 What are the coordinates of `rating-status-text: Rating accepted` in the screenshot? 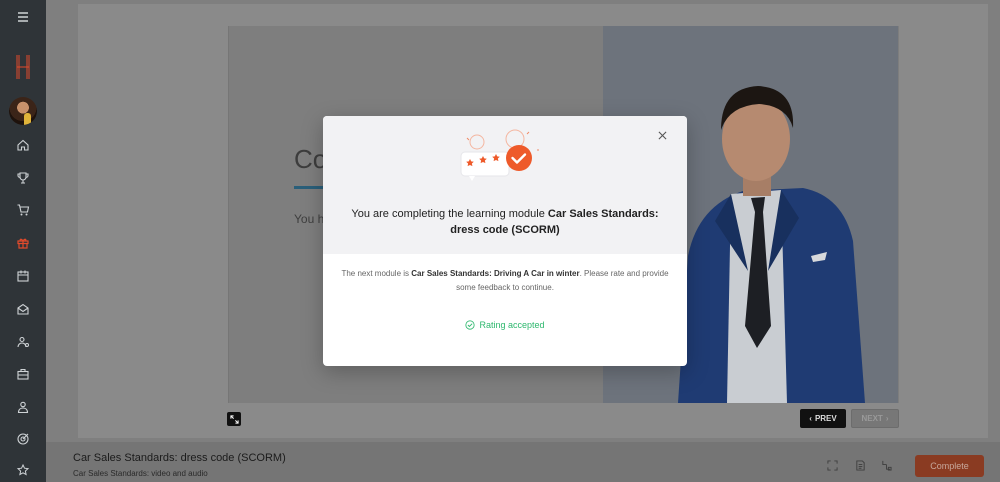 It's located at (512, 325).